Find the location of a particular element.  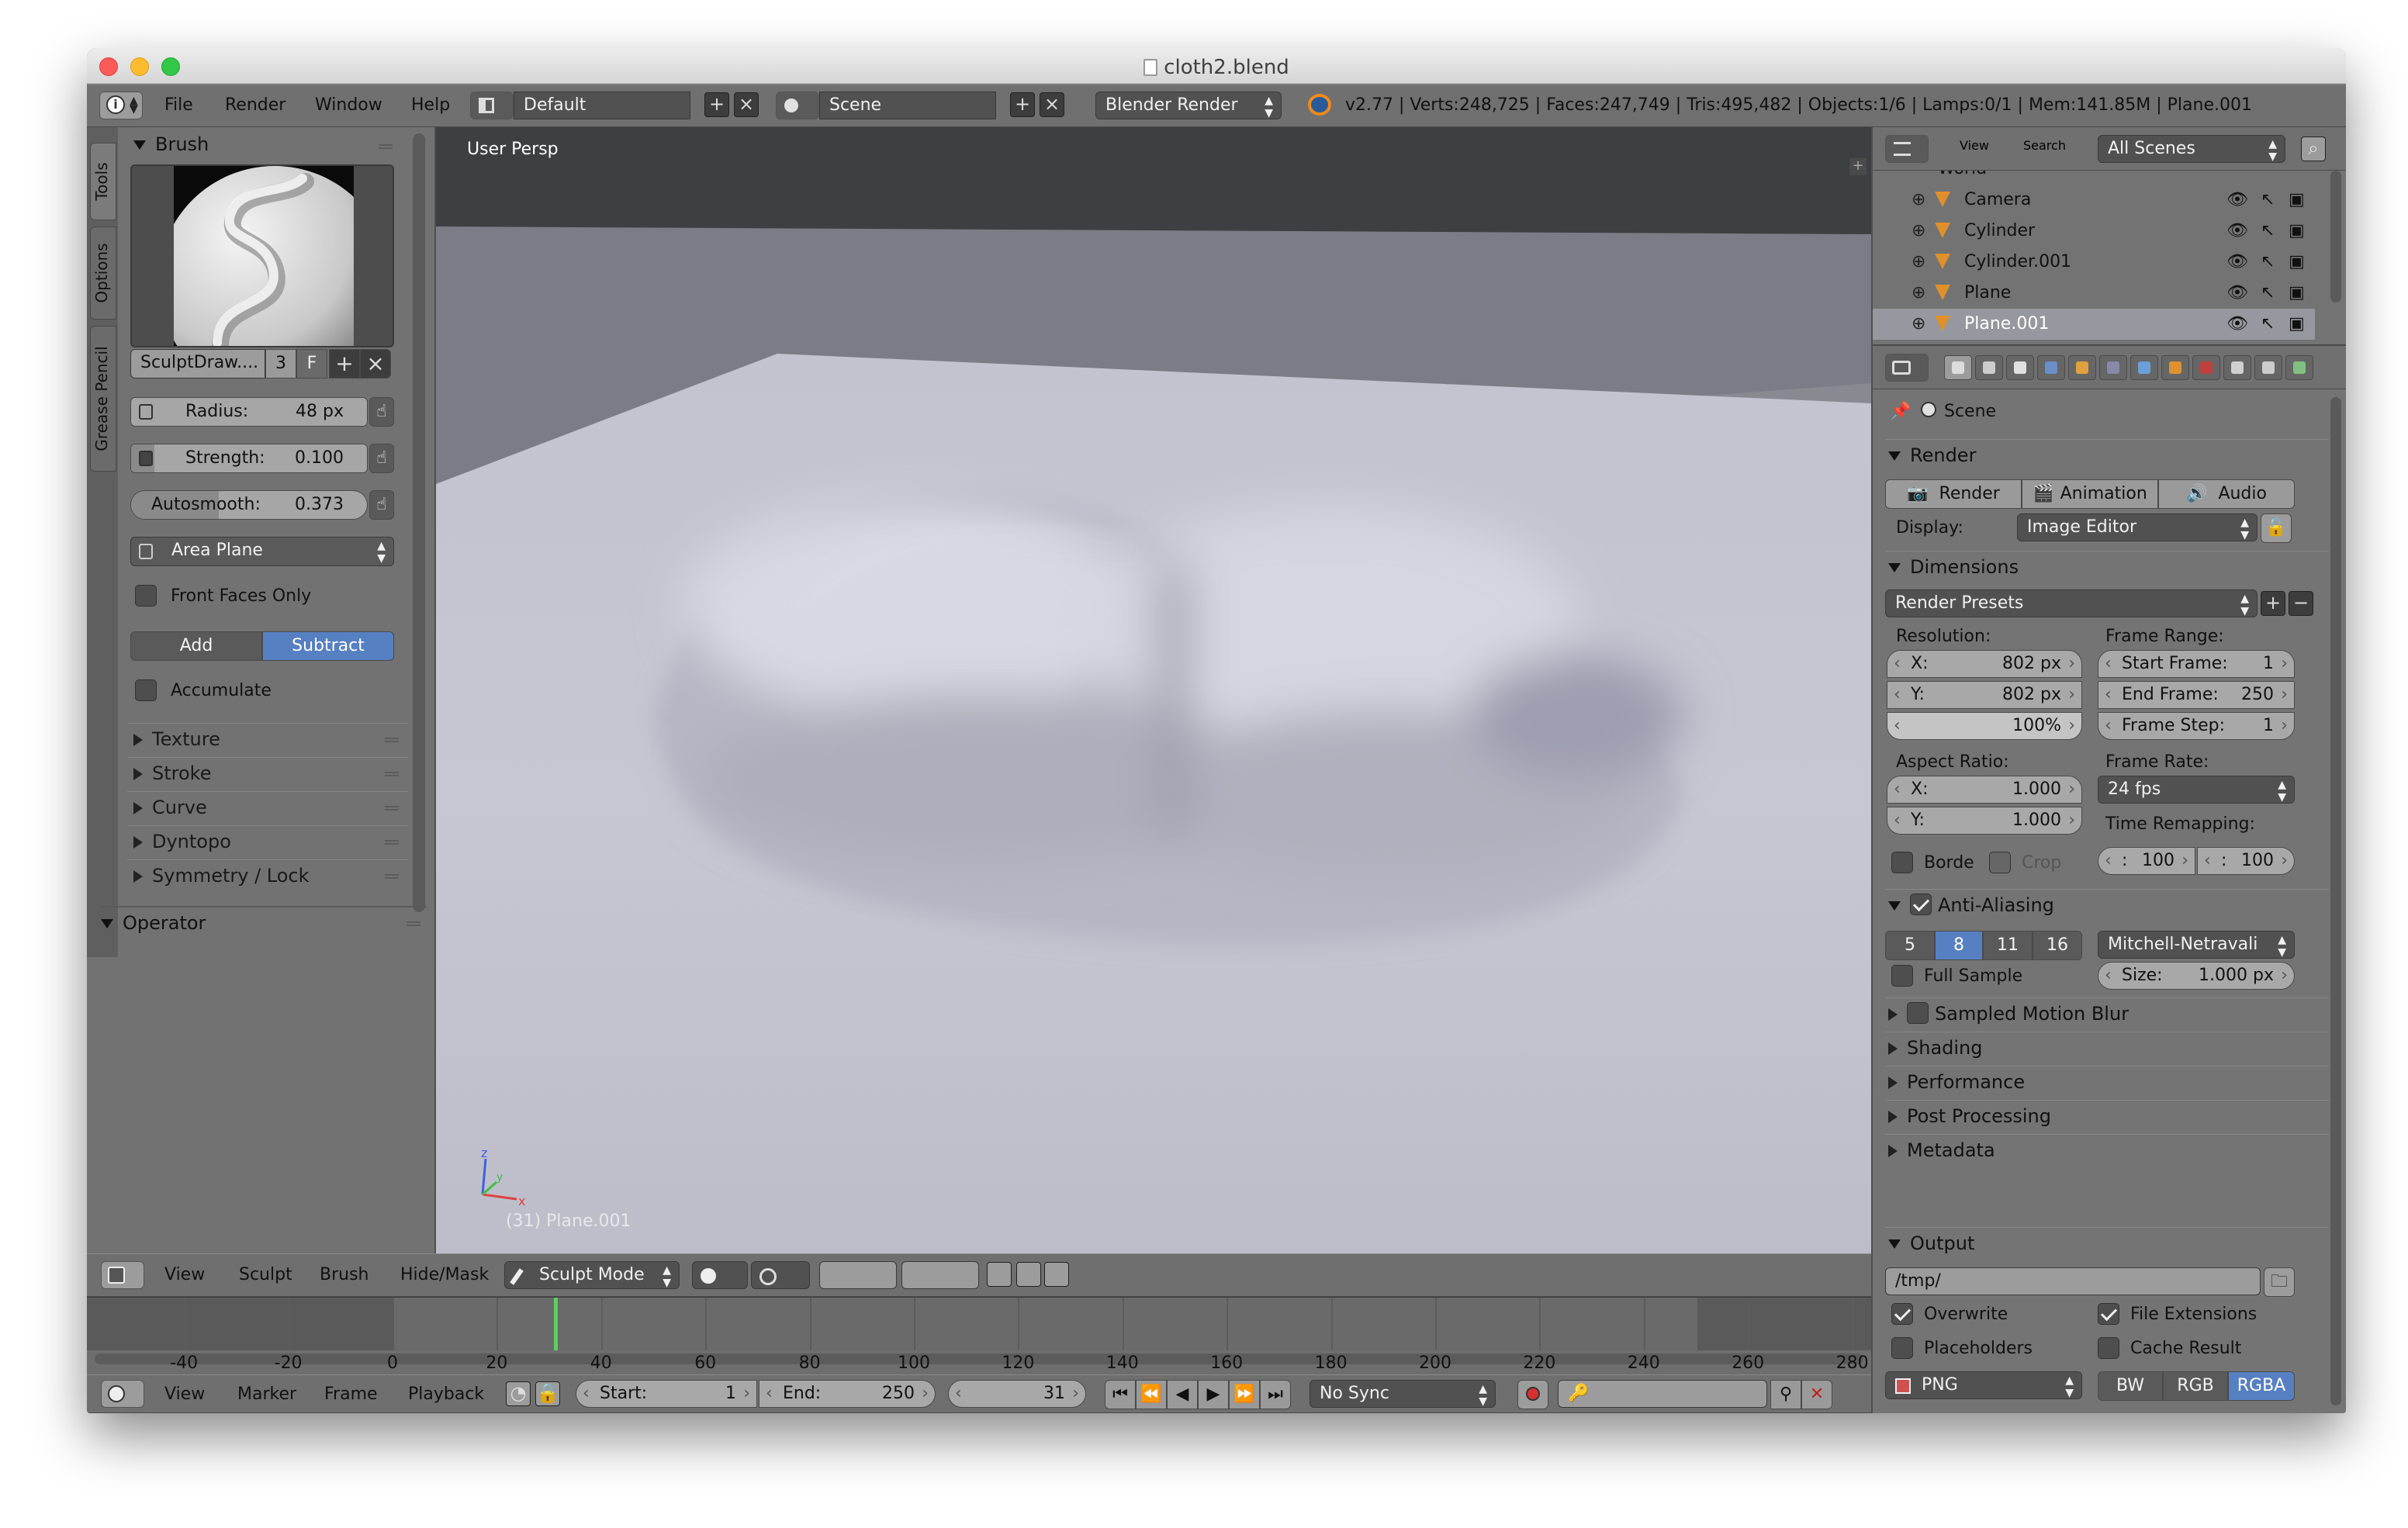

stroke-panel-header: Stroke is located at coordinates (267, 772).